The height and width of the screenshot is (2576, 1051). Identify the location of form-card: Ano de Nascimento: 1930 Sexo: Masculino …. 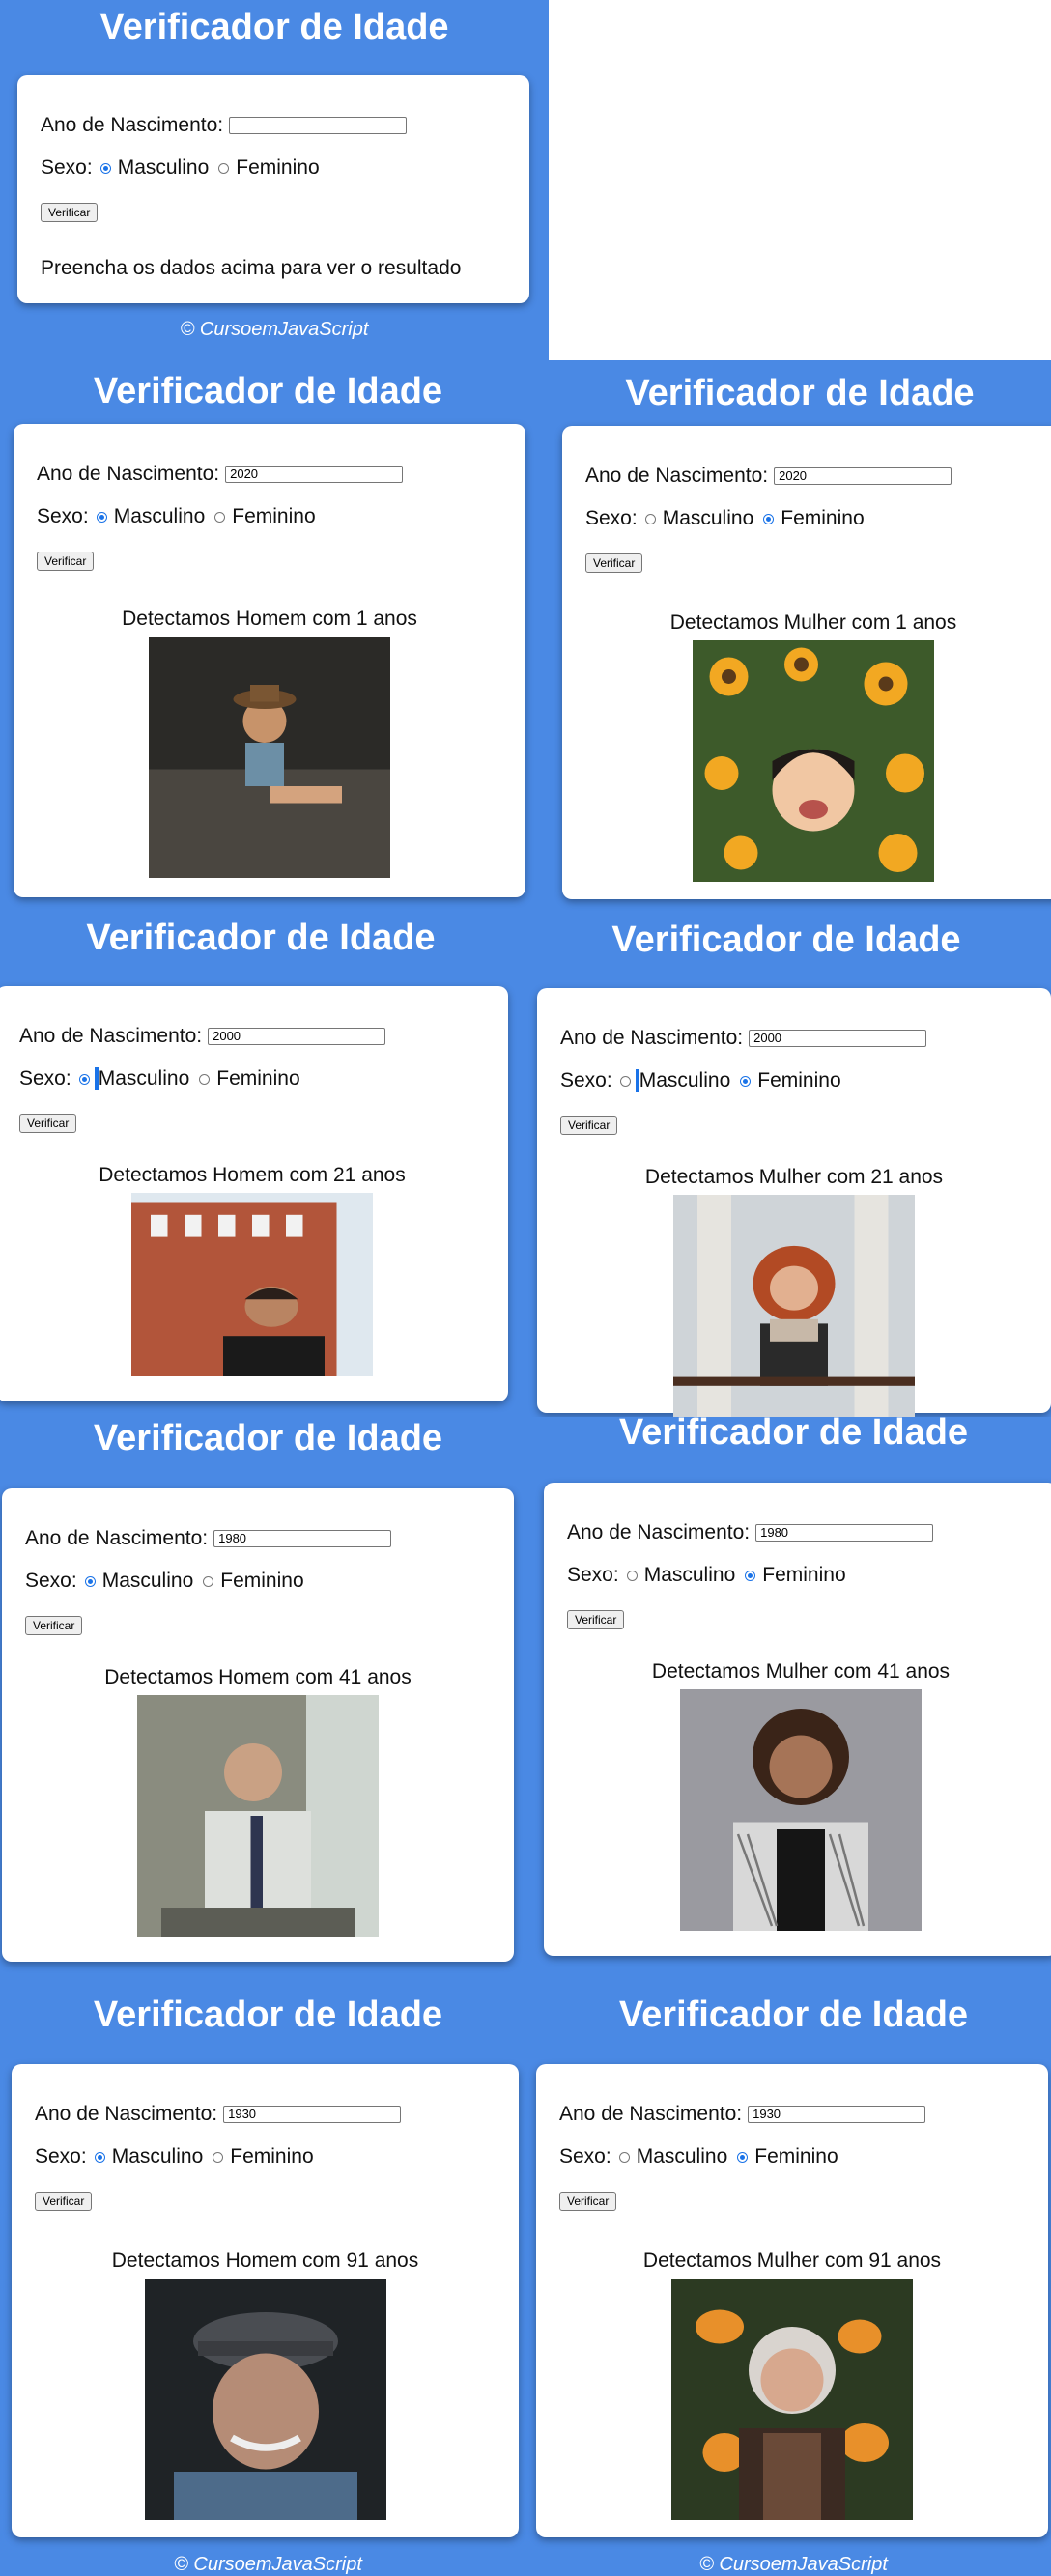
(265, 2300).